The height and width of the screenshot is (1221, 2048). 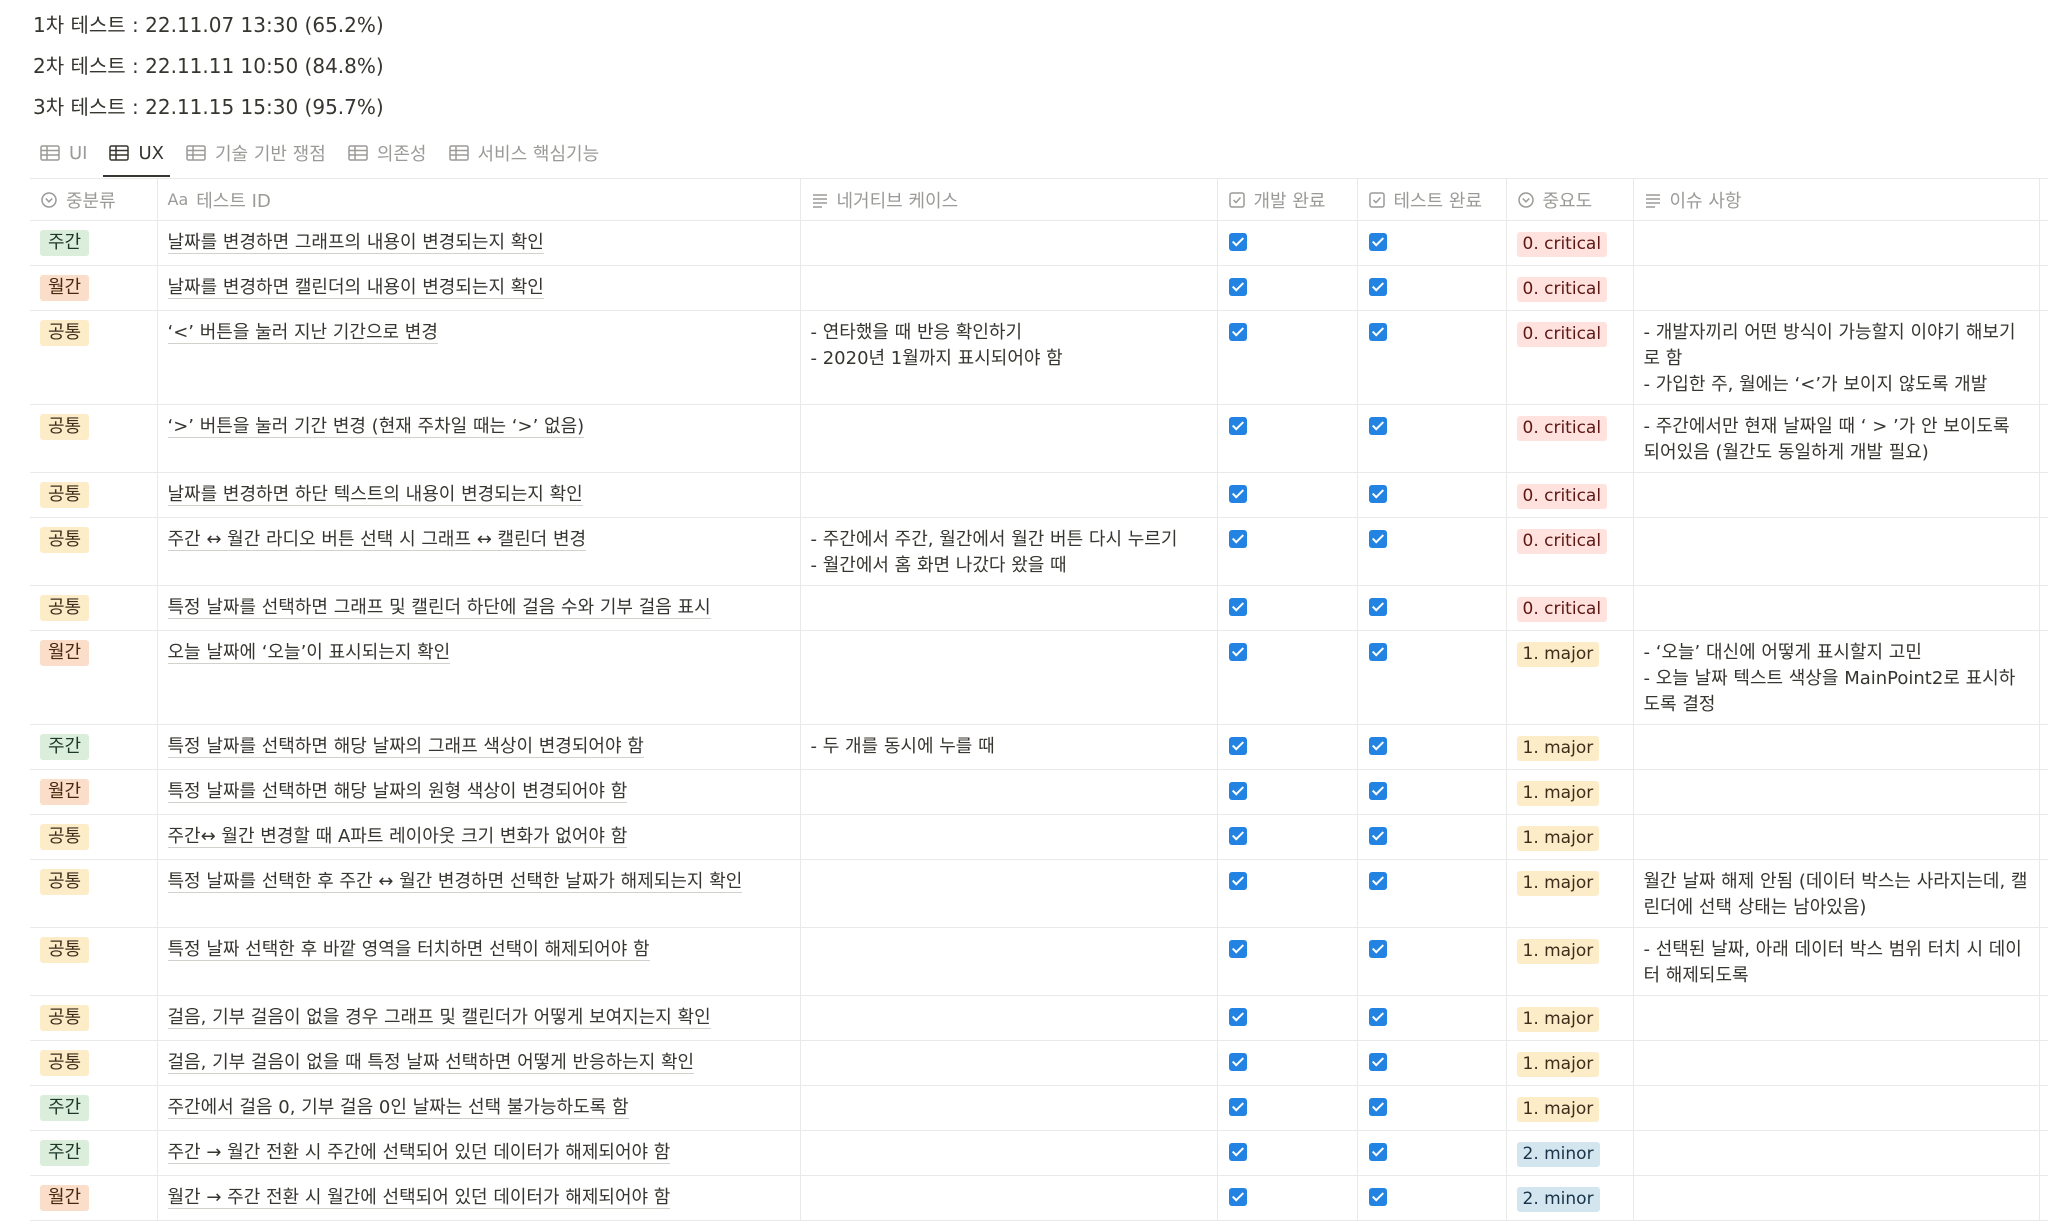 What do you see at coordinates (478, 243) in the screenshot?
I see `test-id-cell: 날짜를 변경하면 그래프의 내용이 변경되는지 확인` at bounding box center [478, 243].